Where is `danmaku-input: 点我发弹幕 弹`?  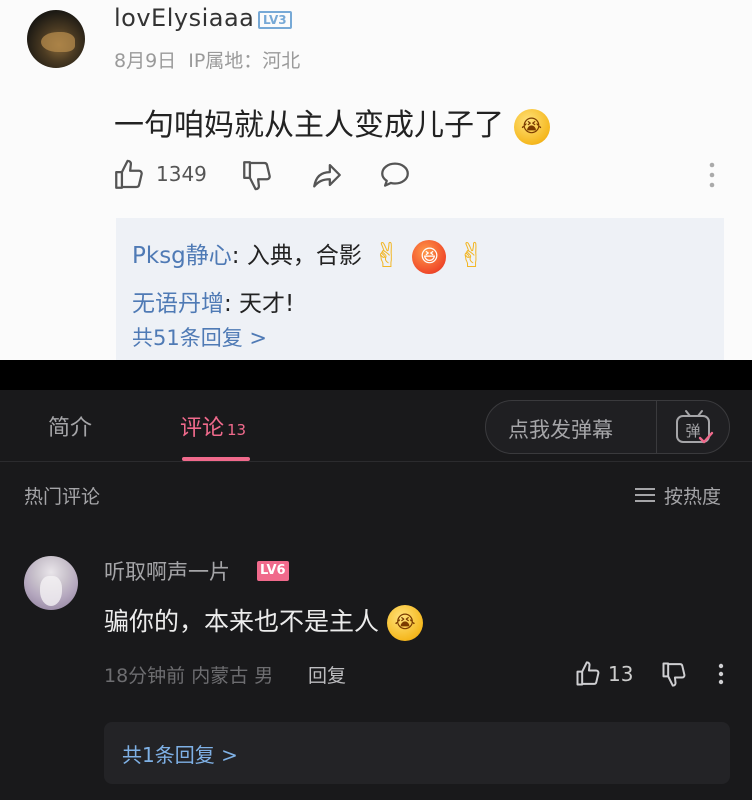 danmaku-input: 点我发弹幕 弹 is located at coordinates (607, 427).